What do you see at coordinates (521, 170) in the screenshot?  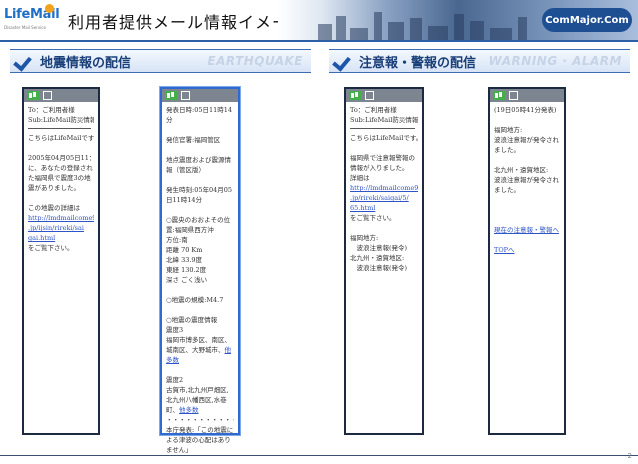 I see `message-line: 北九州・遠賀地区:` at bounding box center [521, 170].